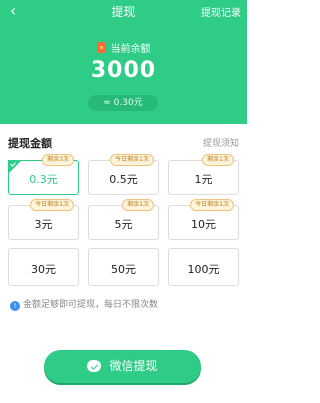 The width and height of the screenshot is (320, 403). Describe the element at coordinates (58, 160) in the screenshot. I see `option-badge: 剩余3次` at that location.